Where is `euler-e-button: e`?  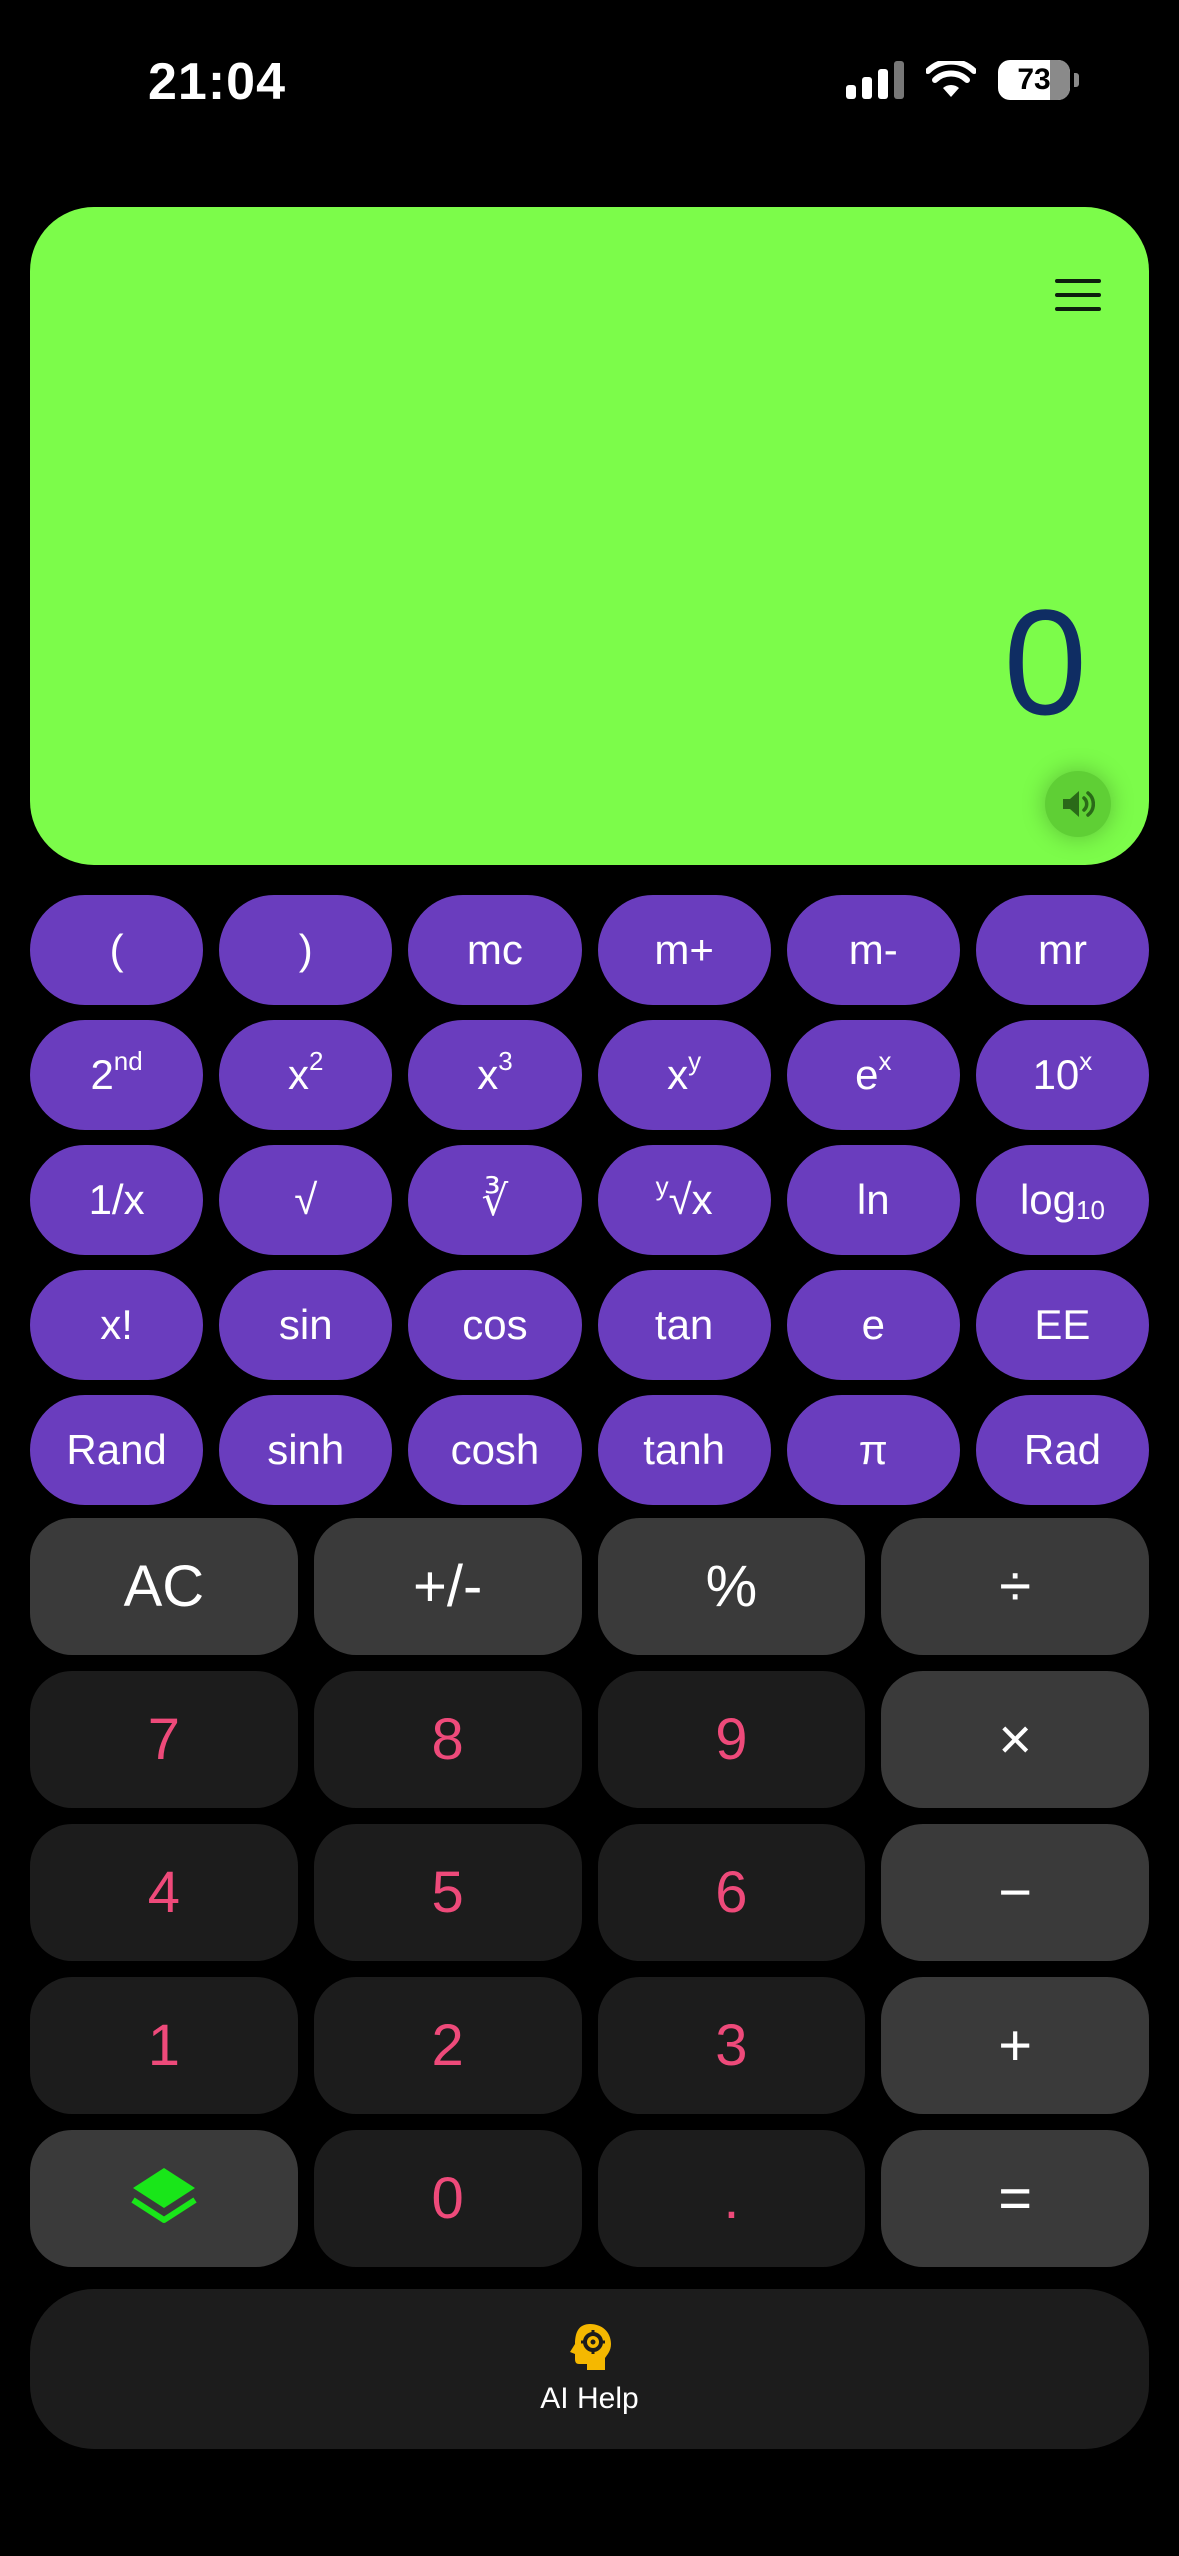
euler-e-button: e is located at coordinates (873, 1325).